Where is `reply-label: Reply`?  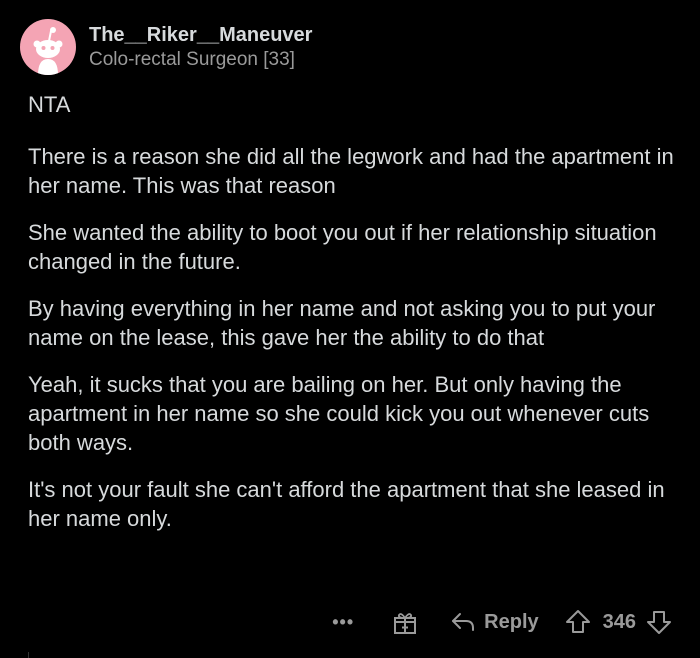
reply-label: Reply is located at coordinates (511, 621).